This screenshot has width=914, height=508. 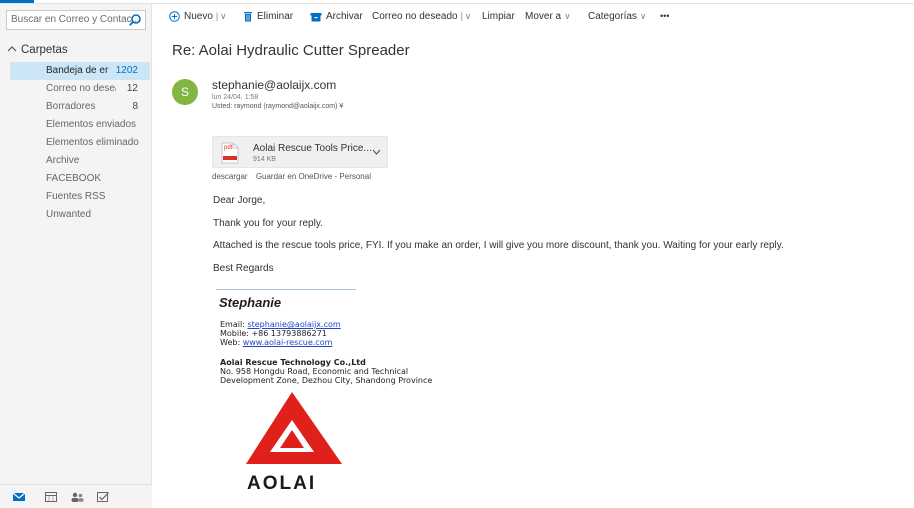 What do you see at coordinates (277, 106) in the screenshot?
I see `recipient-line: Usted: raymond (raymond@aolaijx.com) ¥` at bounding box center [277, 106].